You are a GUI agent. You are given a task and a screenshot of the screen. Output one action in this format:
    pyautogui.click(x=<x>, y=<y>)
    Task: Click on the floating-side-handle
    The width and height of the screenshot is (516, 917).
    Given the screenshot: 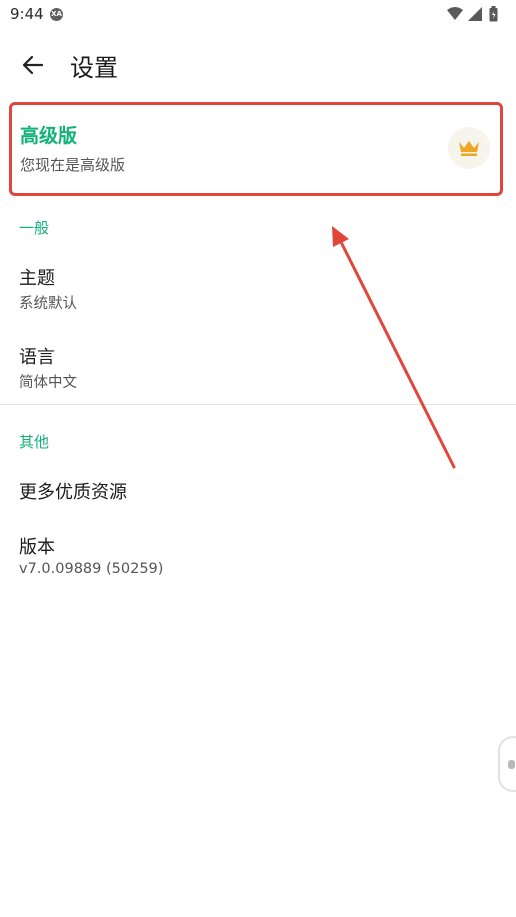 What is the action you would take?
    pyautogui.click(x=507, y=764)
    